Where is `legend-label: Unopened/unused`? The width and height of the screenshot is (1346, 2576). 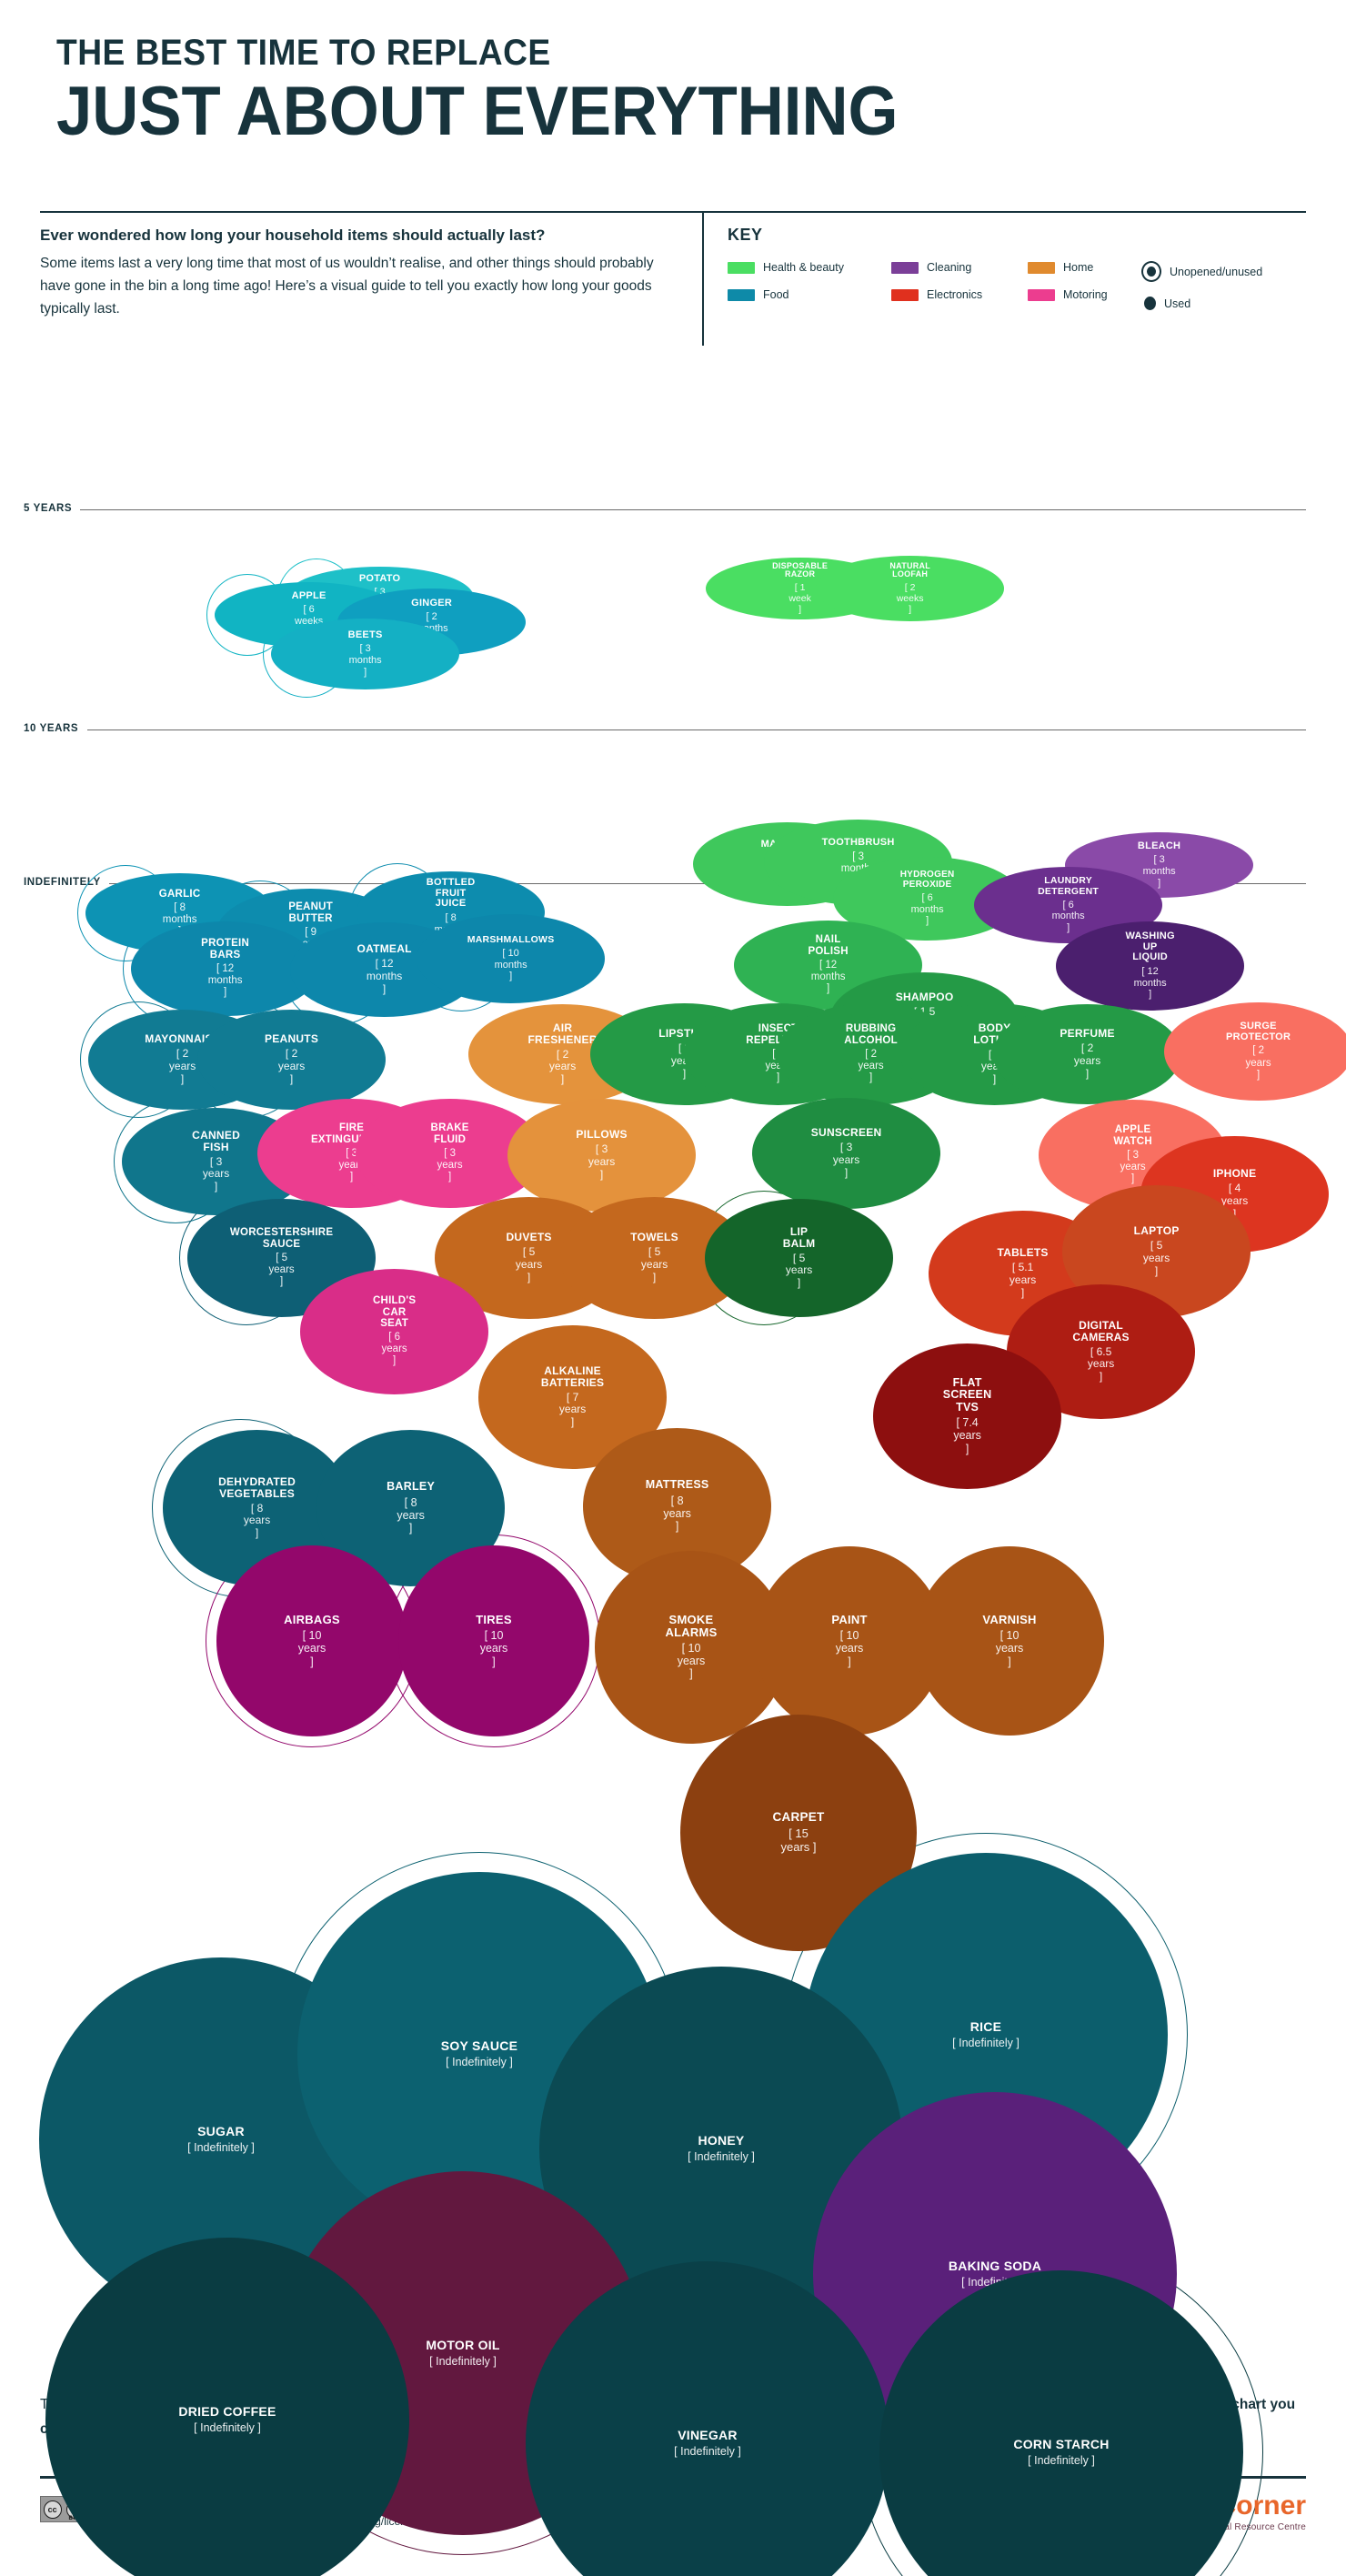
legend-label: Unopened/unused is located at coordinates (1217, 271).